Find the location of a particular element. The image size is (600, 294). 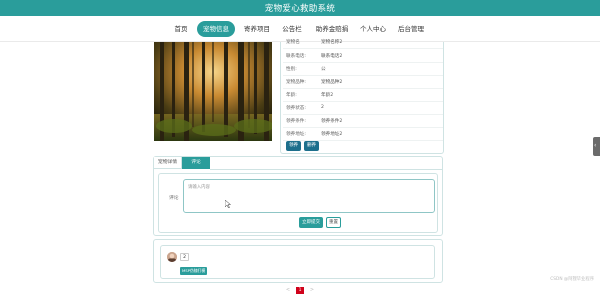

nav-item-donation: 助养金赔捐 is located at coordinates (332, 29).